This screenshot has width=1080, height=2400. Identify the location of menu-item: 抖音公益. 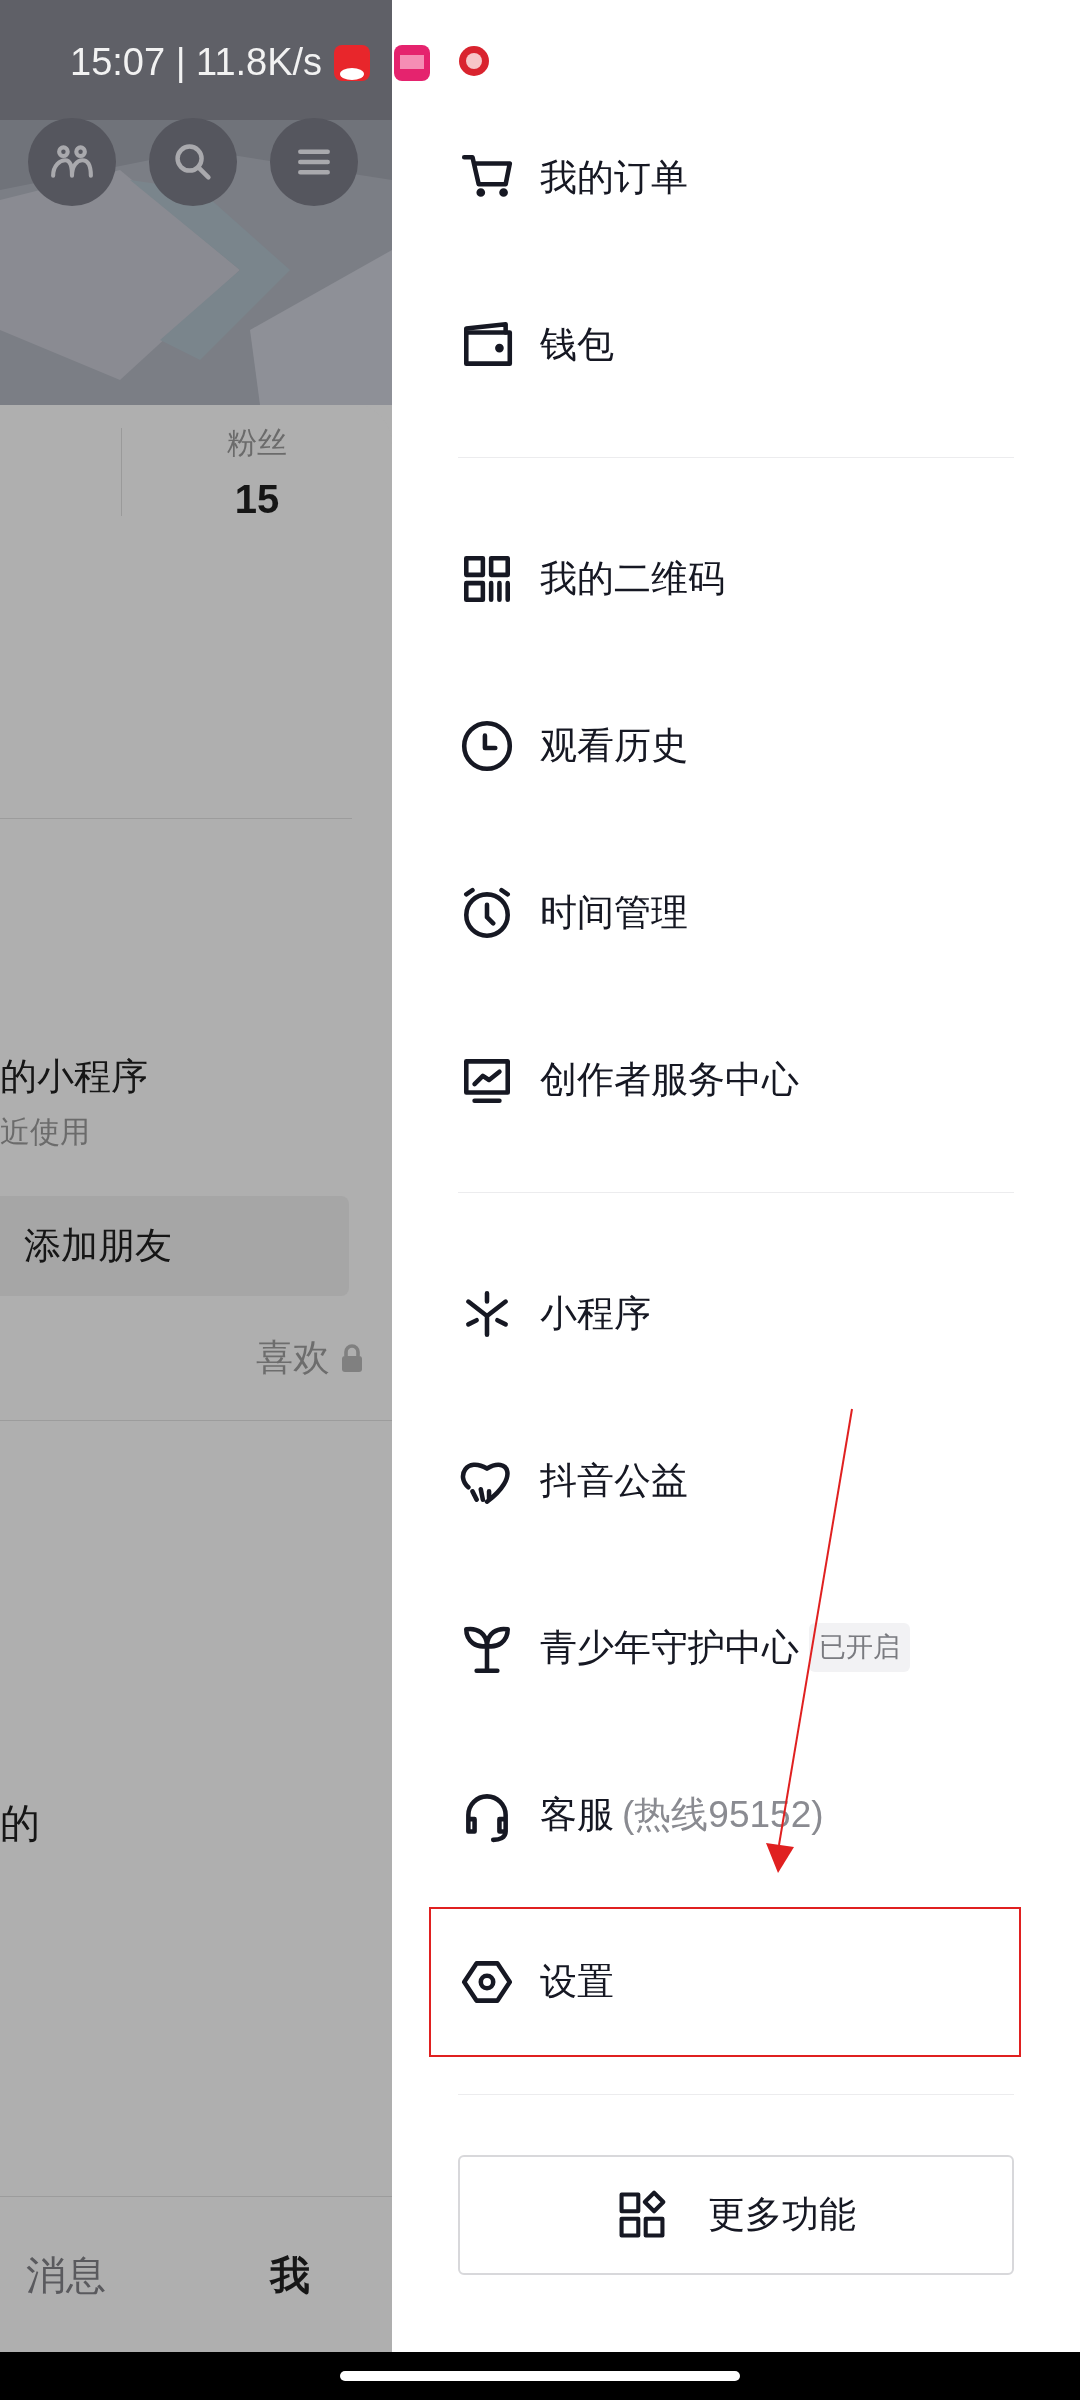
(725, 1480).